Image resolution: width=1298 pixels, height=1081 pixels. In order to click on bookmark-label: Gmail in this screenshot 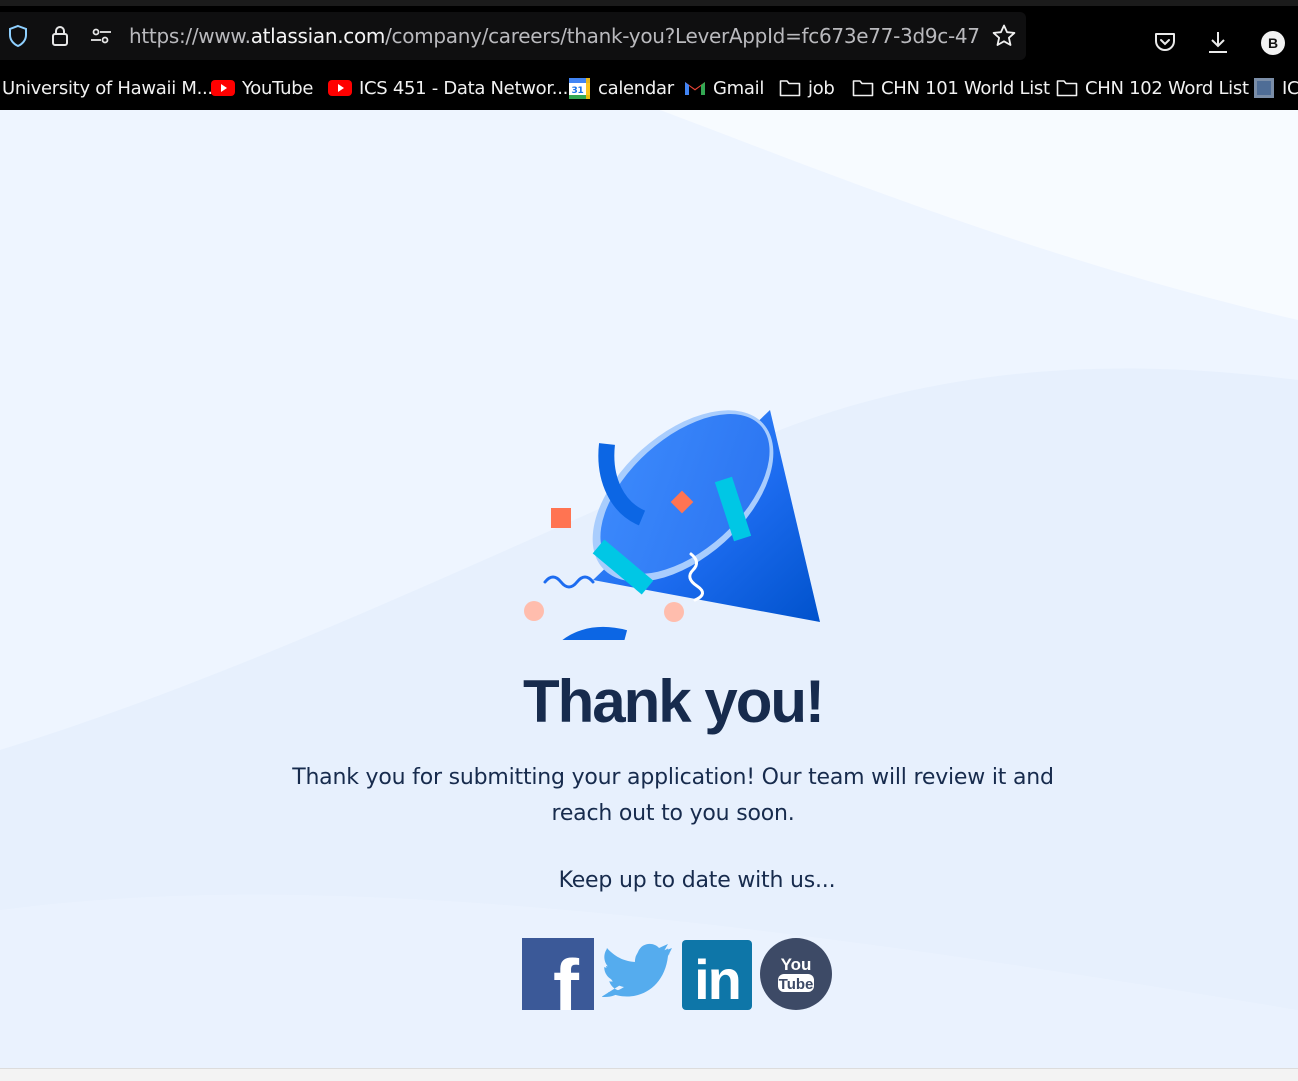, I will do `click(739, 88)`.